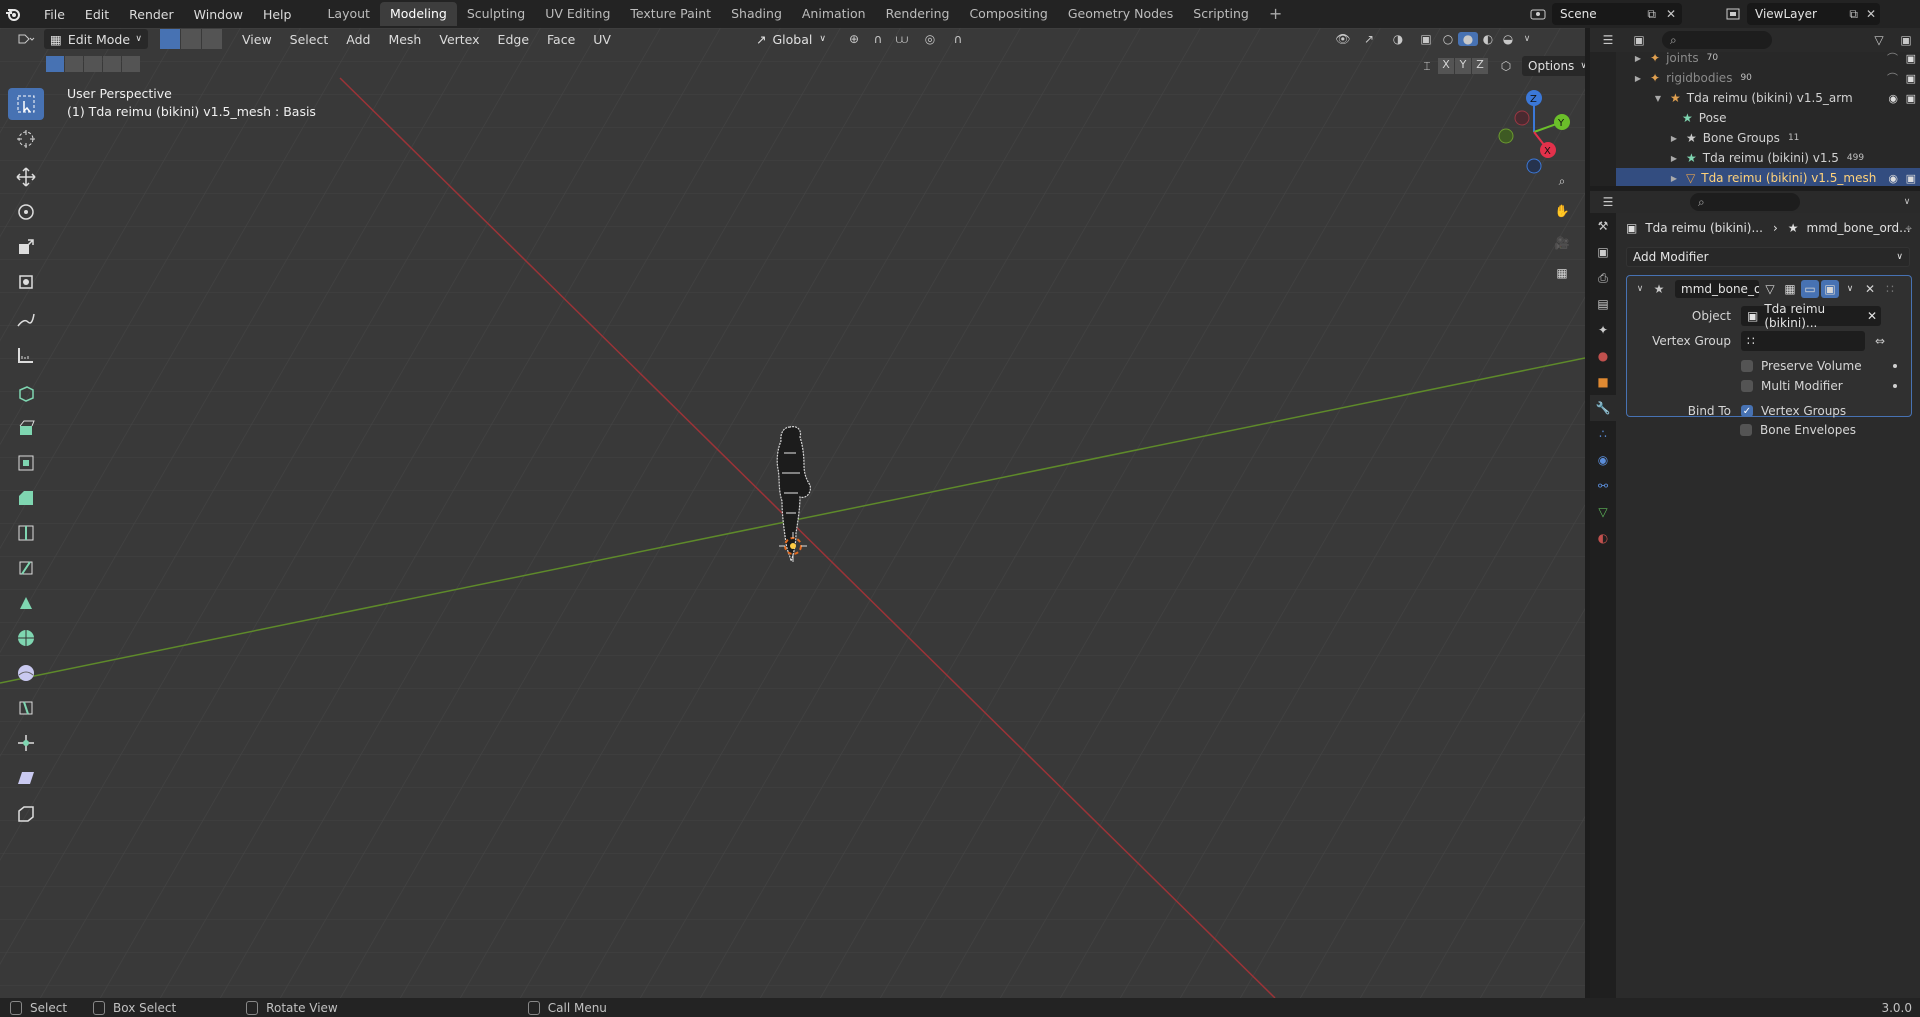  What do you see at coordinates (54, 14) in the screenshot?
I see `menu-file: File` at bounding box center [54, 14].